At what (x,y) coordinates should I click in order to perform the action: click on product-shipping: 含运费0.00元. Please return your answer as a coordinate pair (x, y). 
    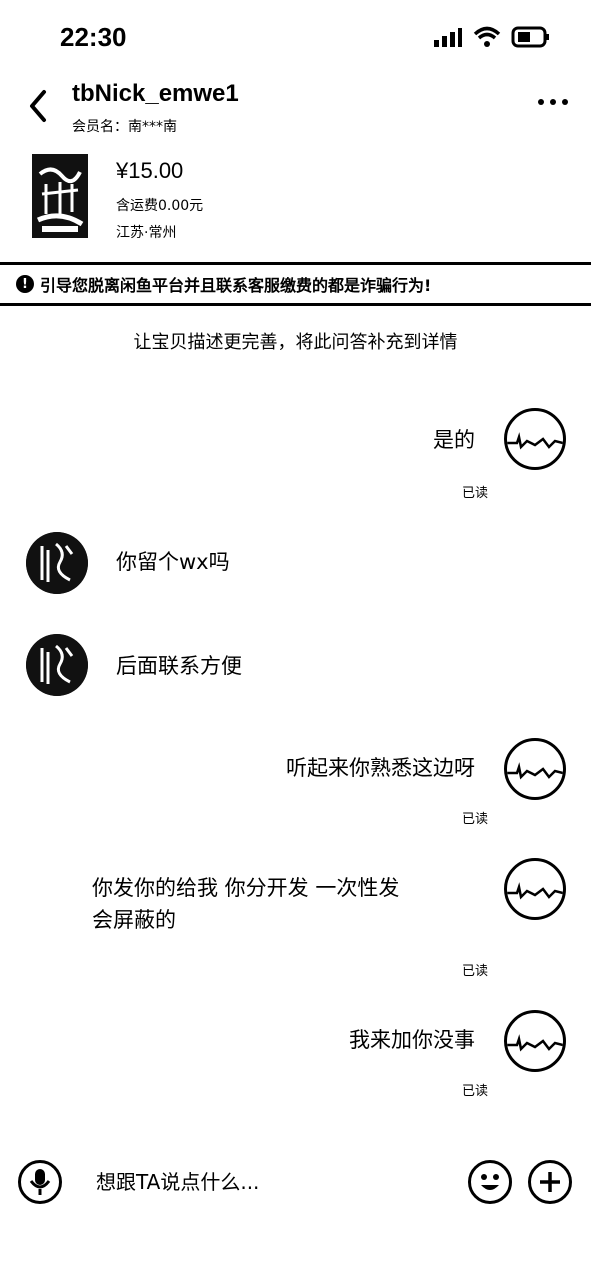
    Looking at the image, I should click on (160, 206).